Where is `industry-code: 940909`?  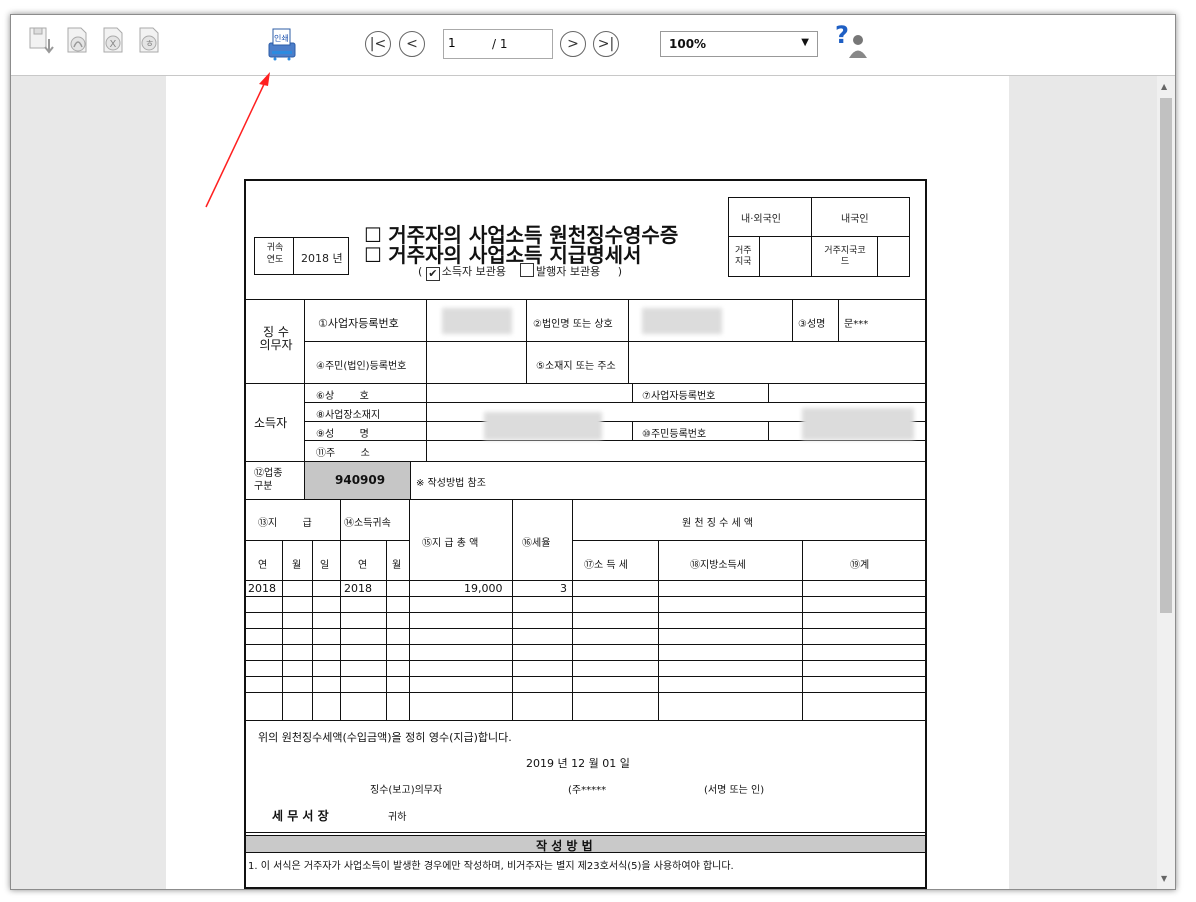
industry-code: 940909 is located at coordinates (360, 480).